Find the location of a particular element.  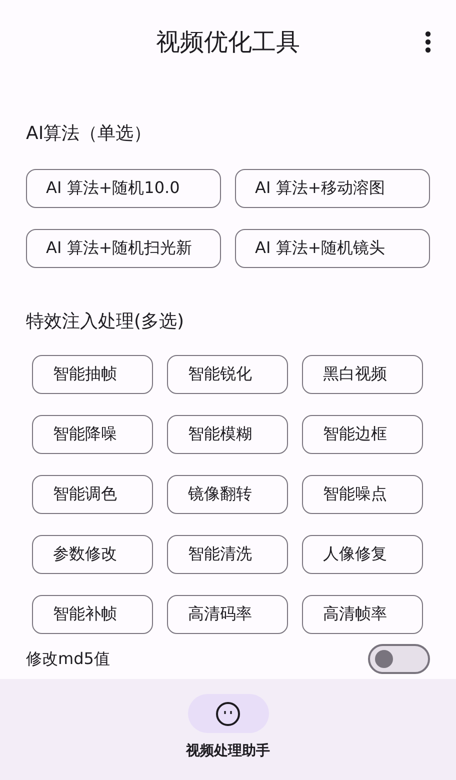

algorithm-option: AI 算法+随机10.0 is located at coordinates (123, 188).